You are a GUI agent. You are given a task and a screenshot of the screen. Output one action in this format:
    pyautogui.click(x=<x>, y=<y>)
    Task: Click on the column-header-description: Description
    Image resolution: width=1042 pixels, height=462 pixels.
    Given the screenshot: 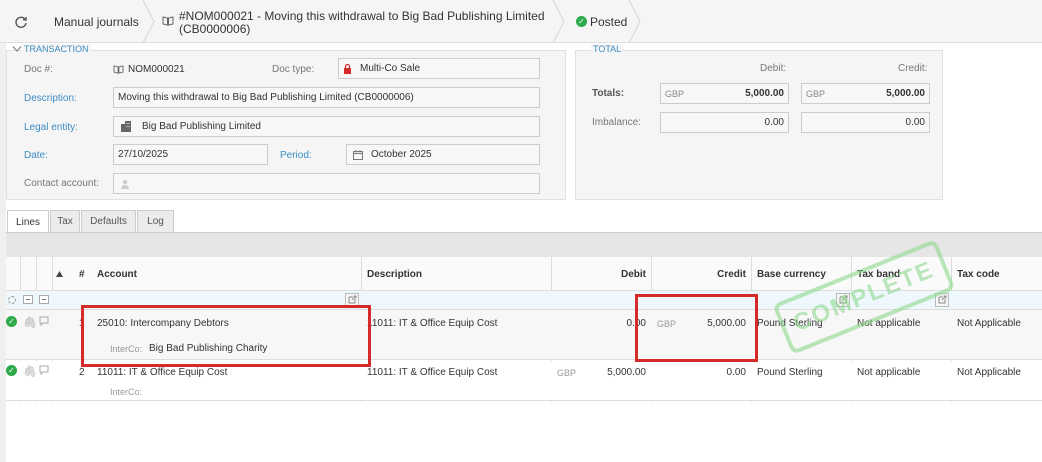 What is the action you would take?
    pyautogui.click(x=394, y=274)
    